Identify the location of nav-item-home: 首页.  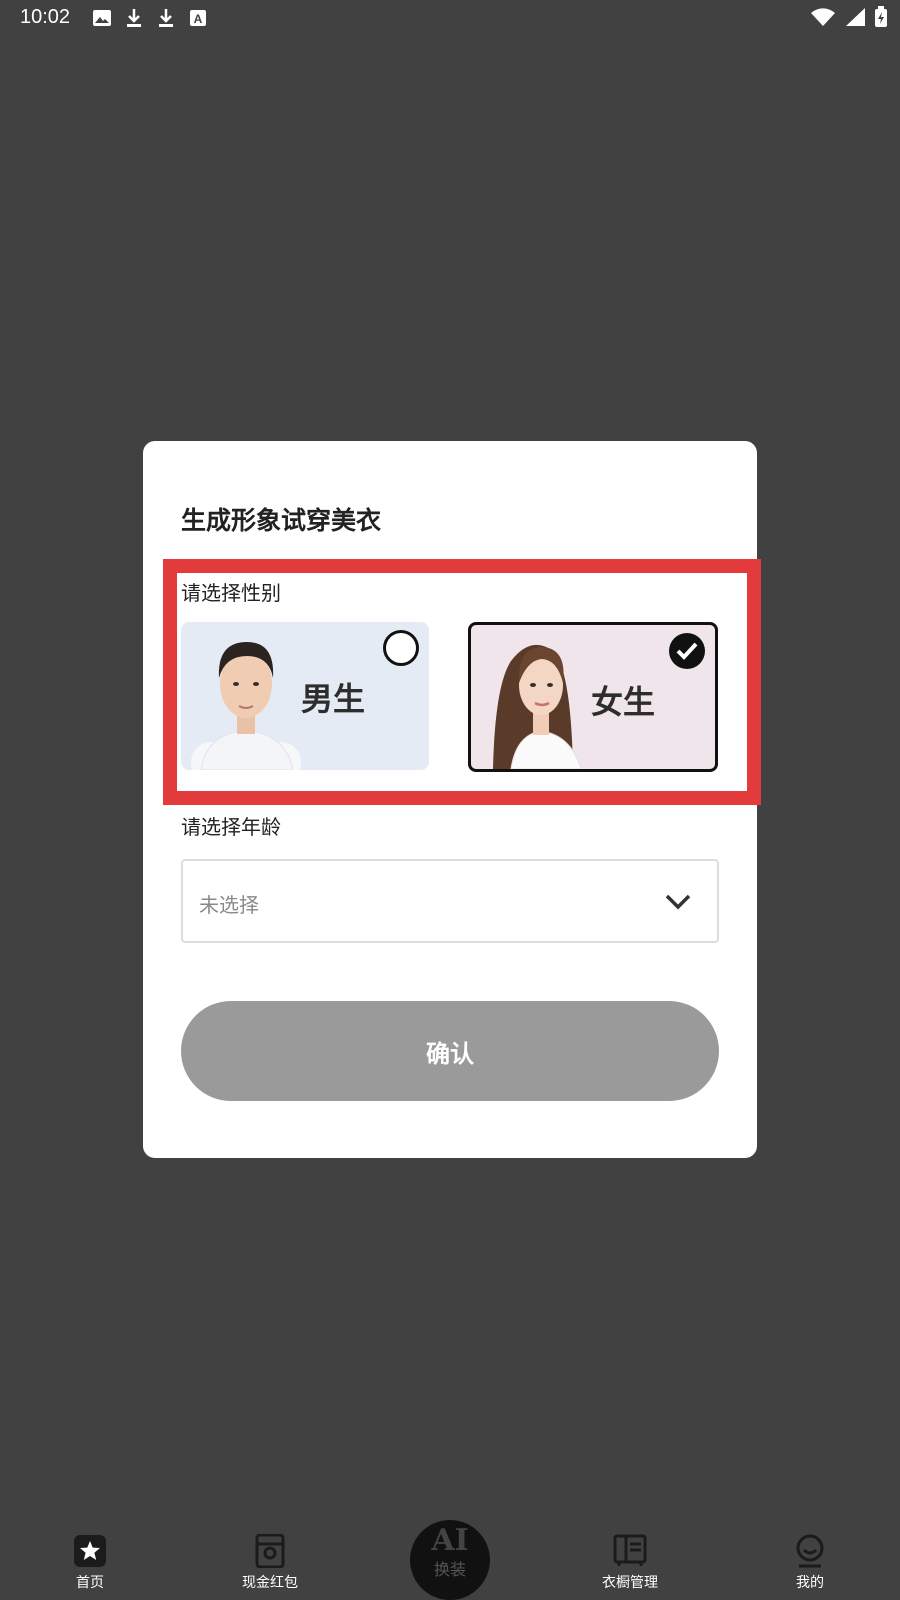
(90, 1563).